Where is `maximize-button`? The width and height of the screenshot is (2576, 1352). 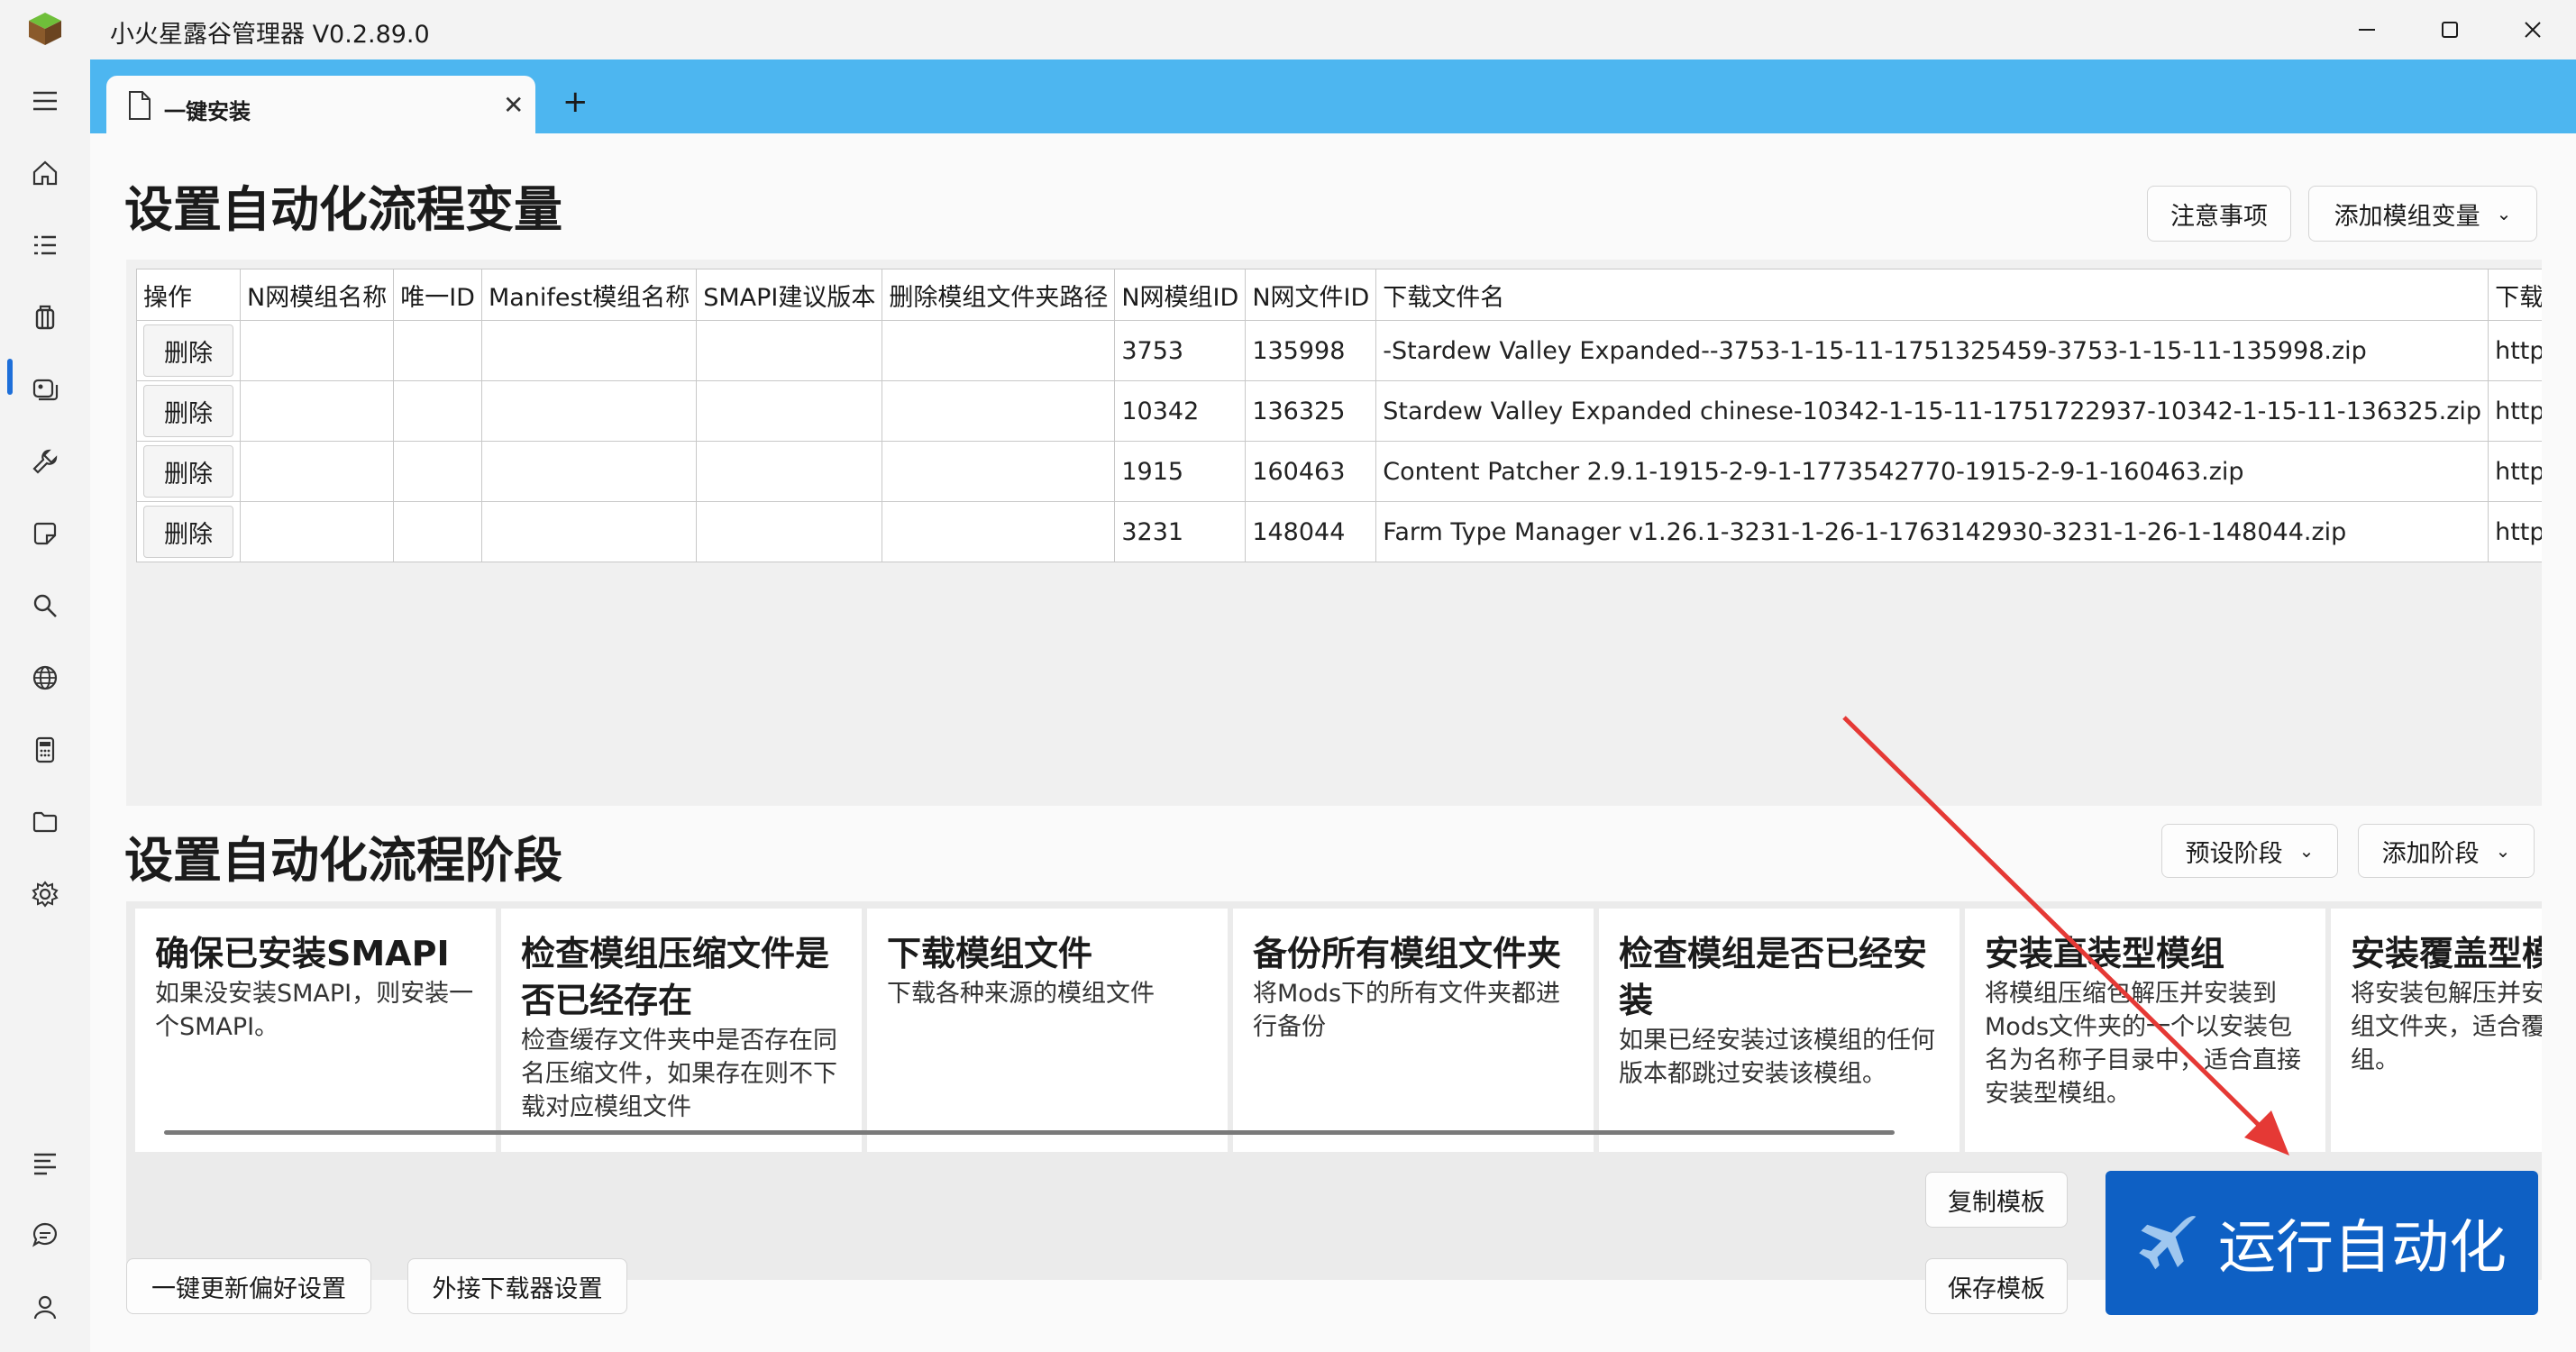
maximize-button is located at coordinates (2449, 29).